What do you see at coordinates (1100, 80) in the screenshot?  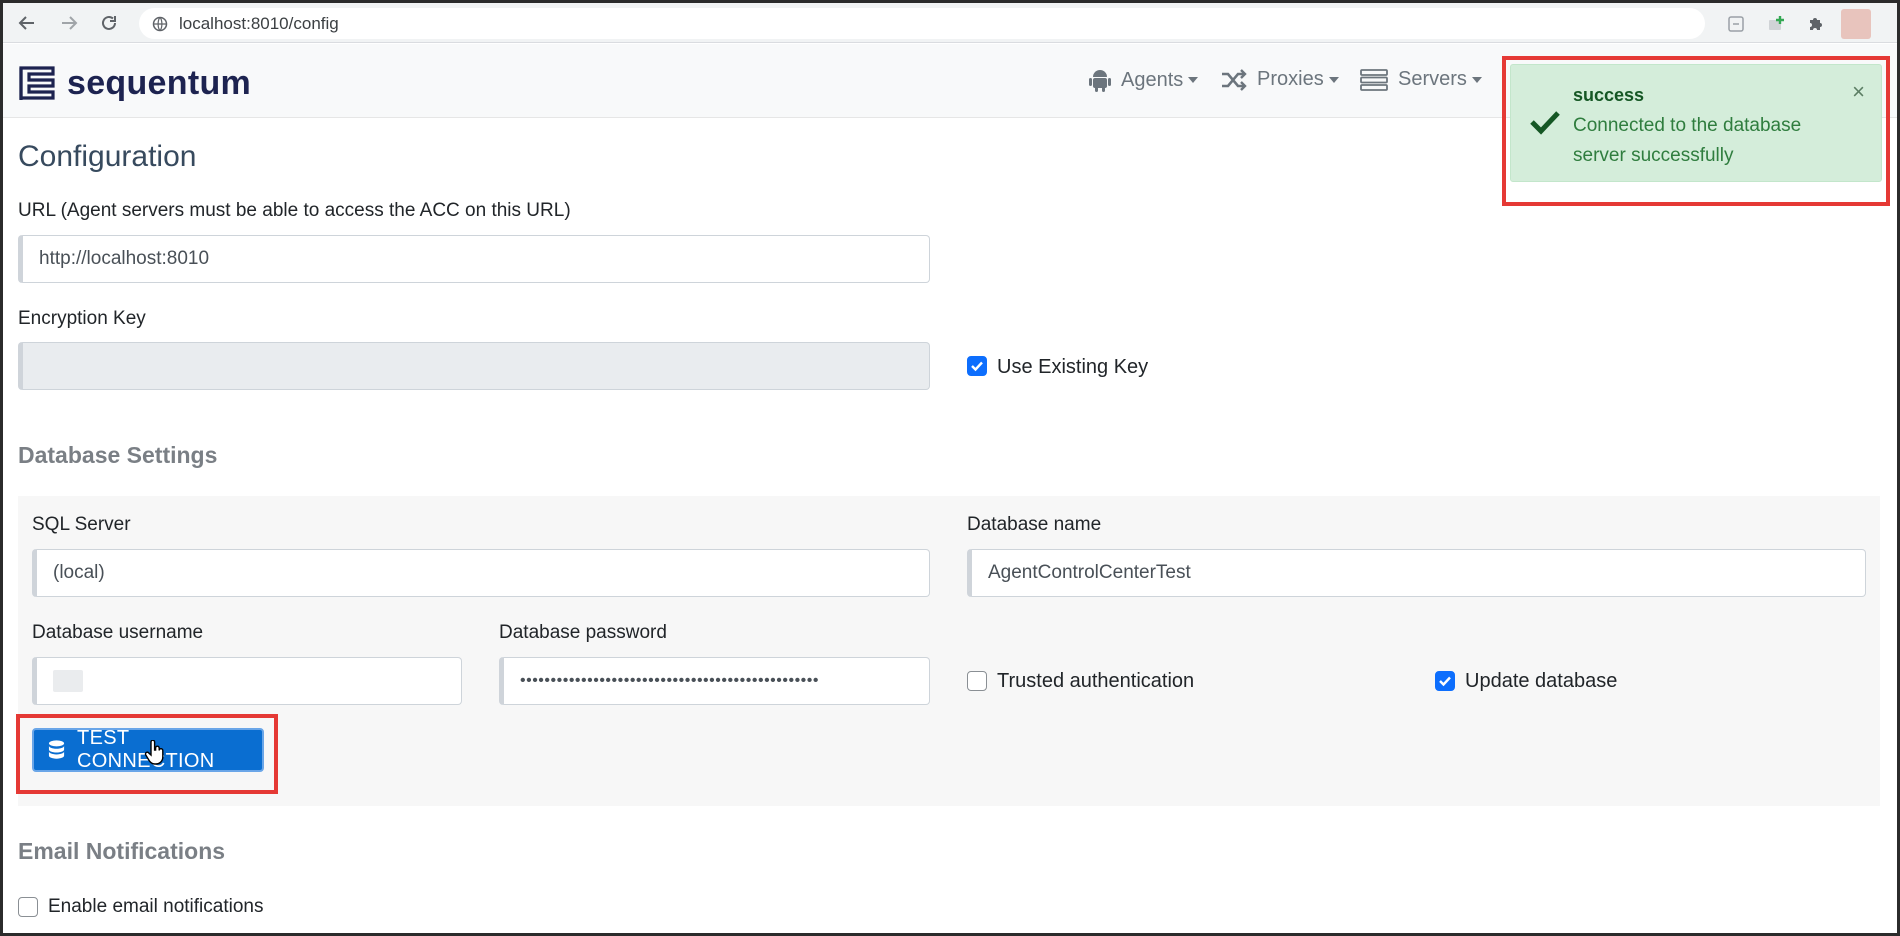 I see `android-icon` at bounding box center [1100, 80].